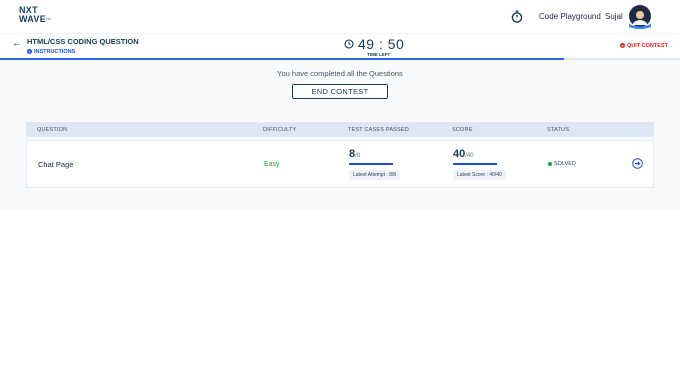 The width and height of the screenshot is (680, 383). What do you see at coordinates (340, 73) in the screenshot?
I see `completion-message: You have completed all the Questions` at bounding box center [340, 73].